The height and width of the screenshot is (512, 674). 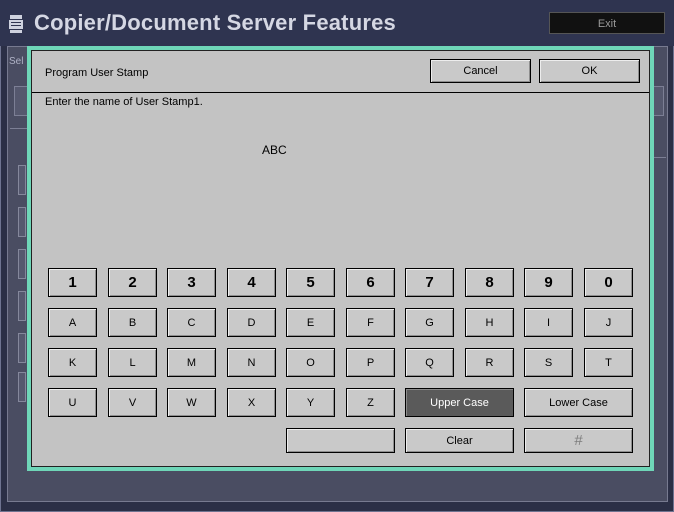 What do you see at coordinates (132, 282) in the screenshot?
I see `key-2: 2` at bounding box center [132, 282].